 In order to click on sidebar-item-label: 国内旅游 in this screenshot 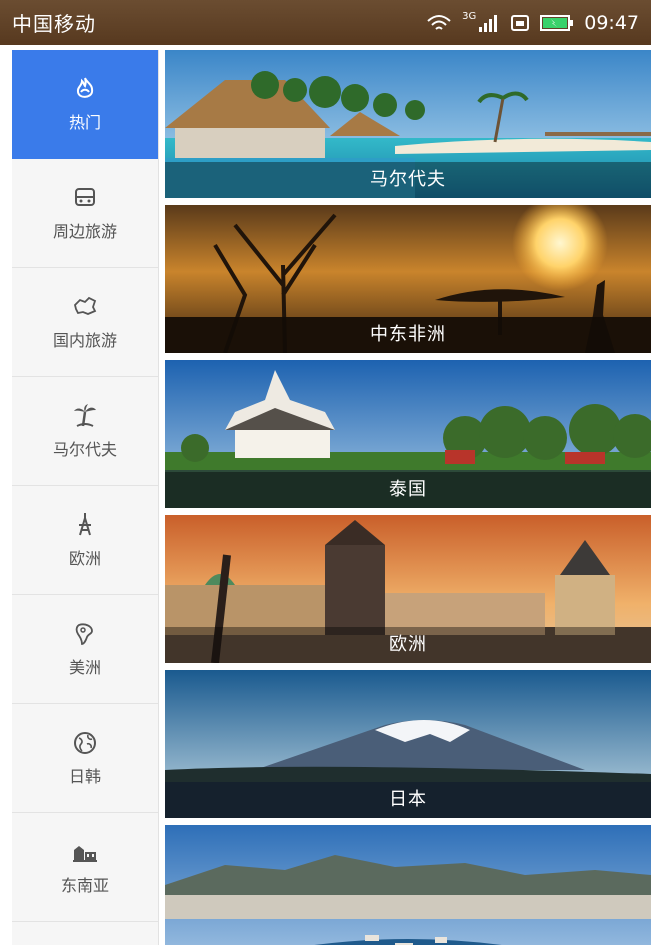, I will do `click(84, 340)`.